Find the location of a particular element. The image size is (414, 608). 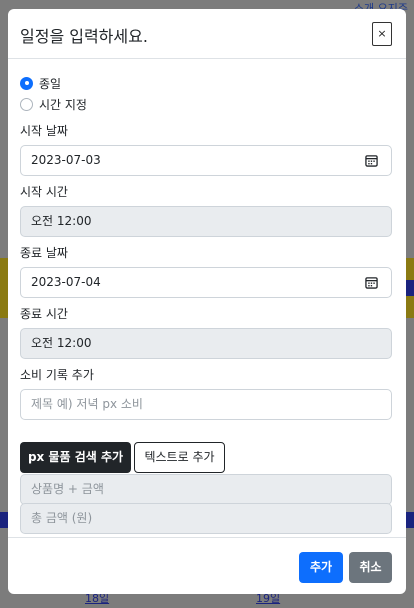

time-set-option: 시간 지정 is located at coordinates (53, 104).